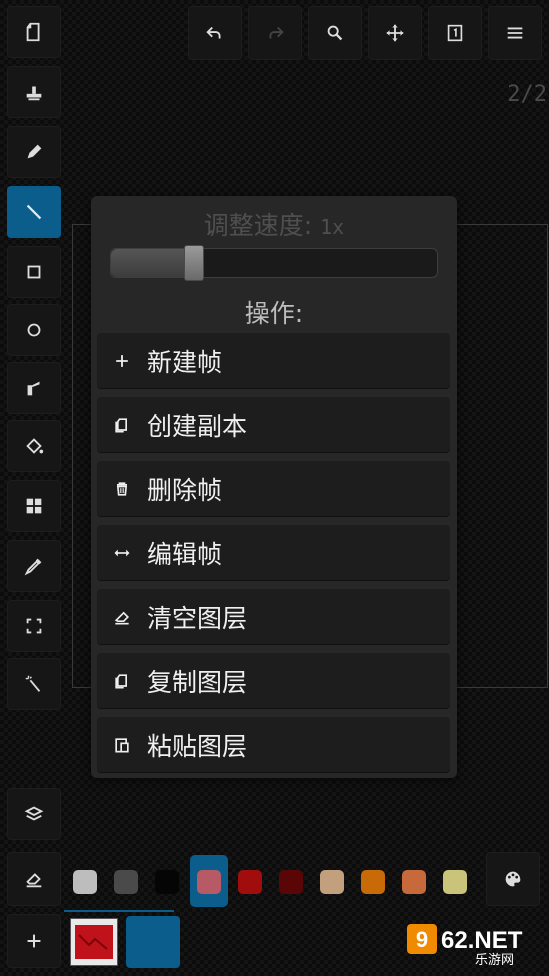 This screenshot has height=976, width=549. I want to click on search-icon, so click(335, 33).